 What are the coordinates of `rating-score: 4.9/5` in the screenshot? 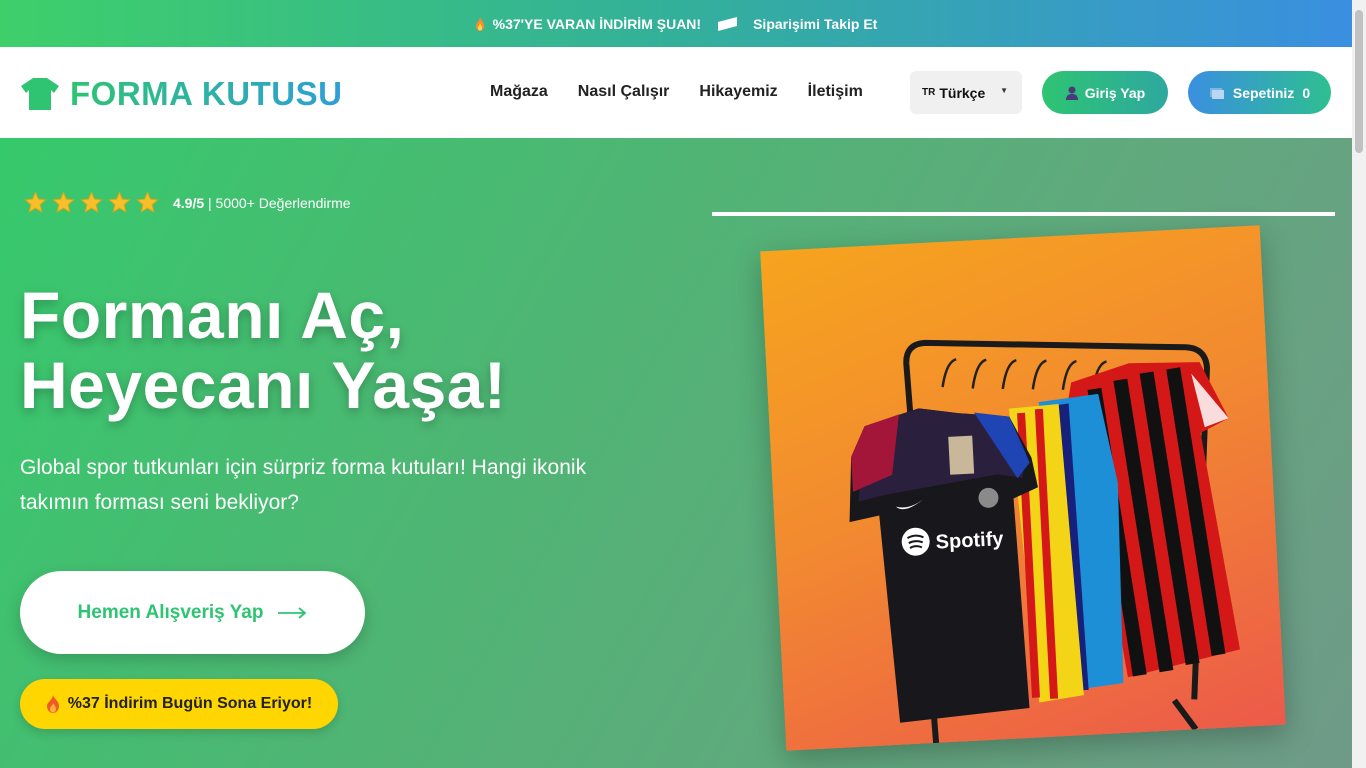 It's located at (189, 202).